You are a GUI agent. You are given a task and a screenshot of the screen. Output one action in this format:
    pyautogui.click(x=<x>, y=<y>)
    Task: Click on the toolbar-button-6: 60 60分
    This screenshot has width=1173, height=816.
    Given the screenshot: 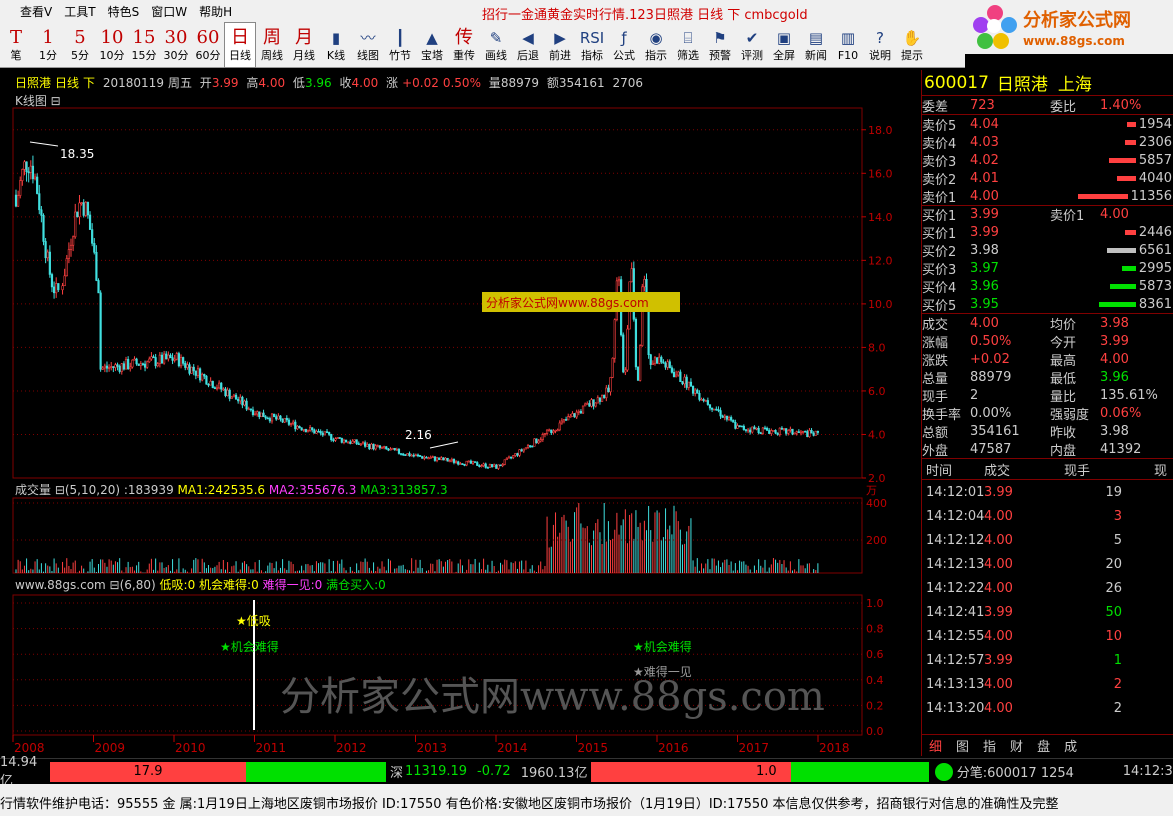 What is the action you would take?
    pyautogui.click(x=208, y=45)
    